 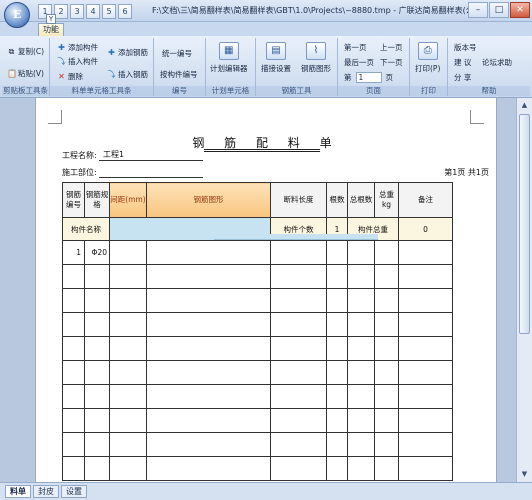 I want to click on tab-material-list: 料单, so click(x=18, y=491).